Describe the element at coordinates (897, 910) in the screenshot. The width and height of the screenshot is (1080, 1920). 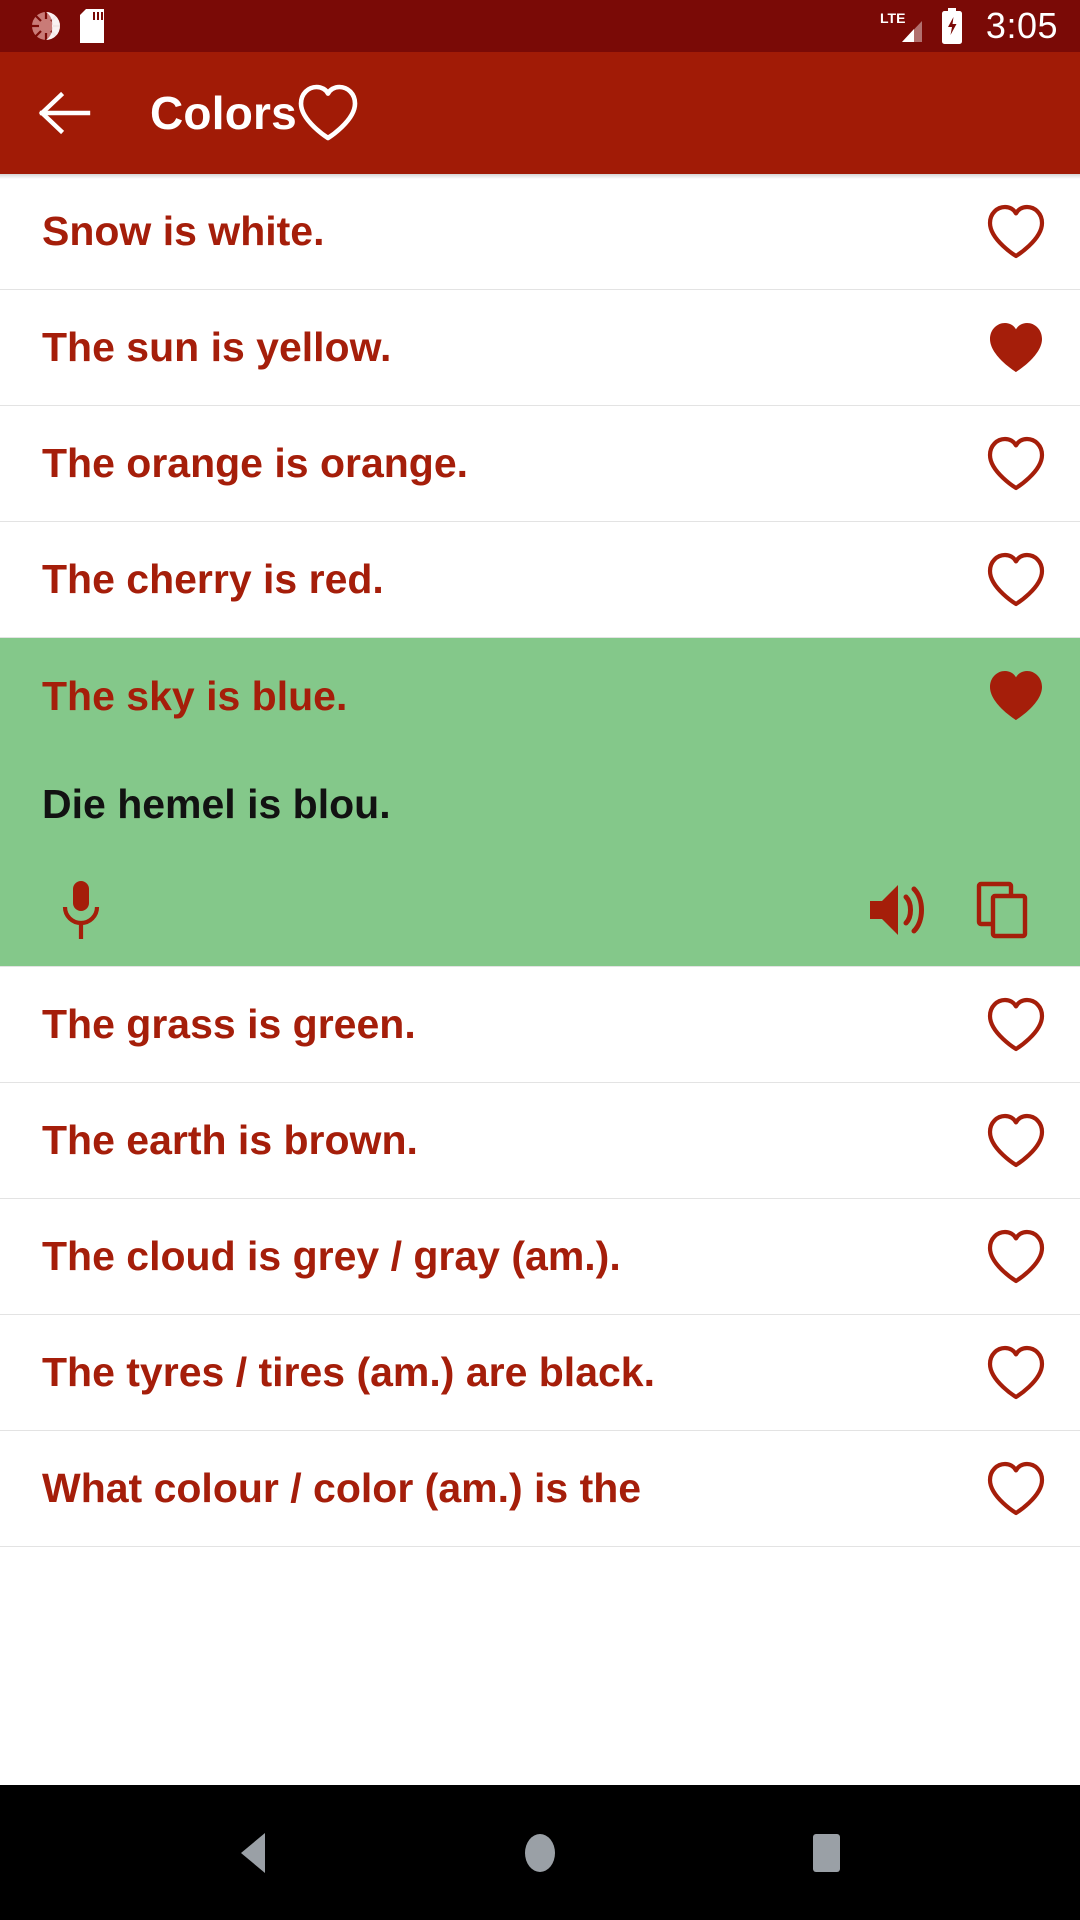
I see `speaker-volume-icon` at that location.